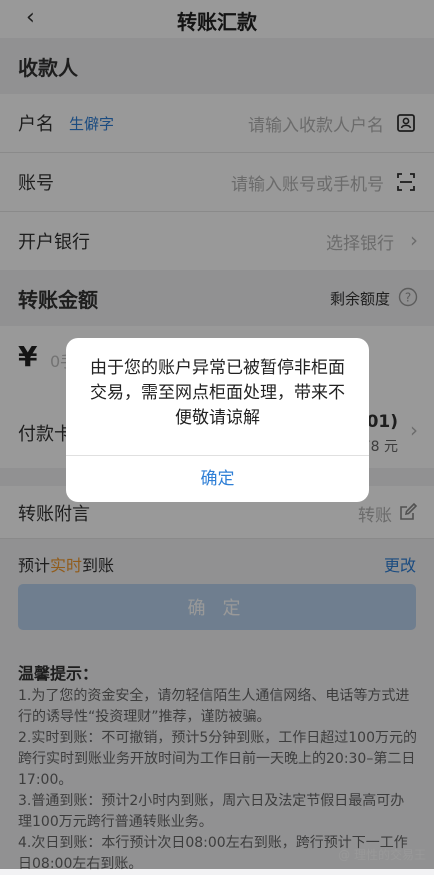  I want to click on dialog-confirm-button: 确定, so click(217, 479).